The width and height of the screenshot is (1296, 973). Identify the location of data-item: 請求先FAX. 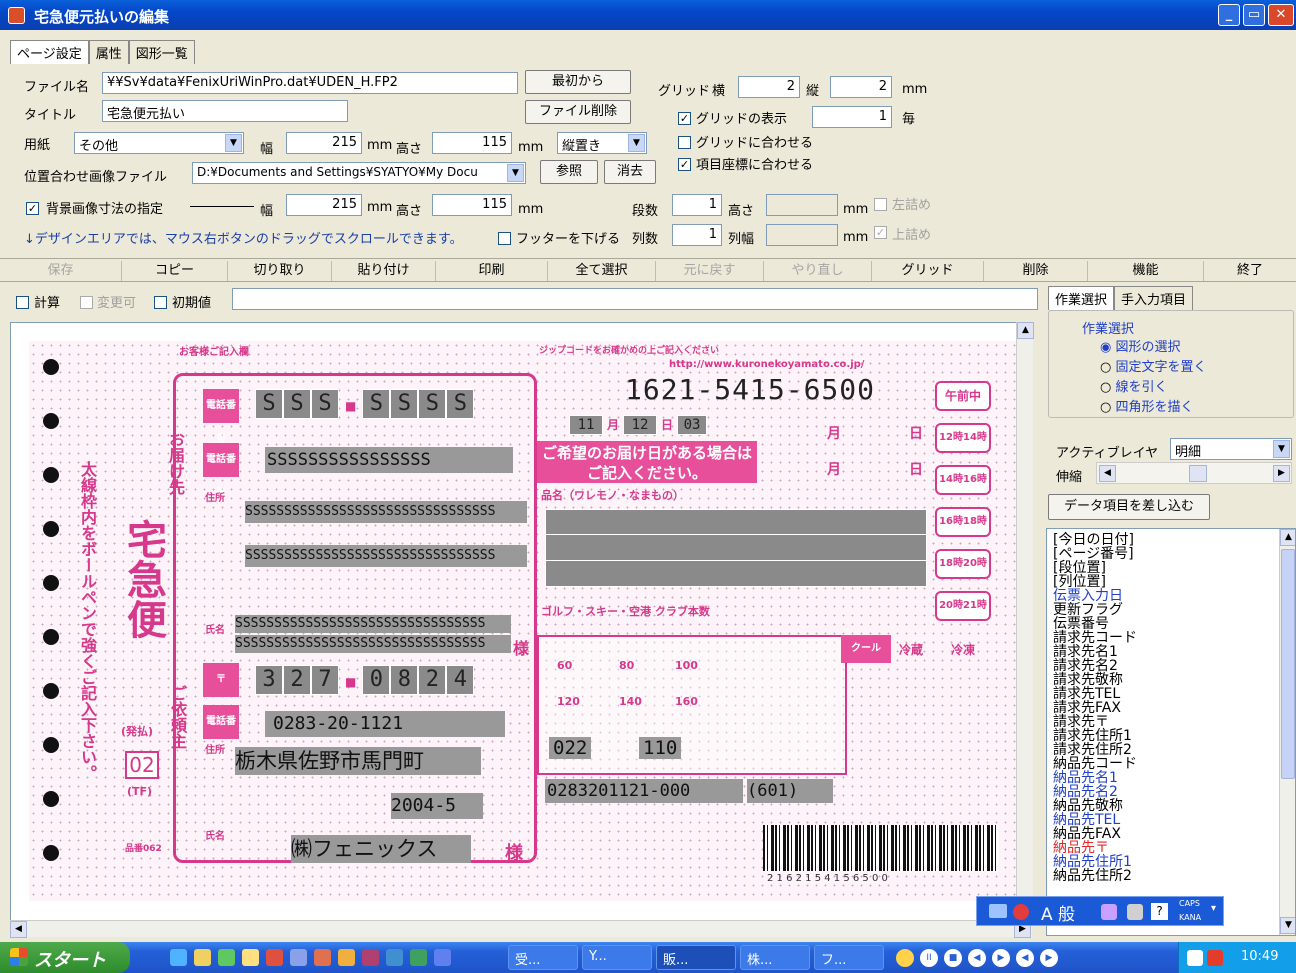
(1166, 708).